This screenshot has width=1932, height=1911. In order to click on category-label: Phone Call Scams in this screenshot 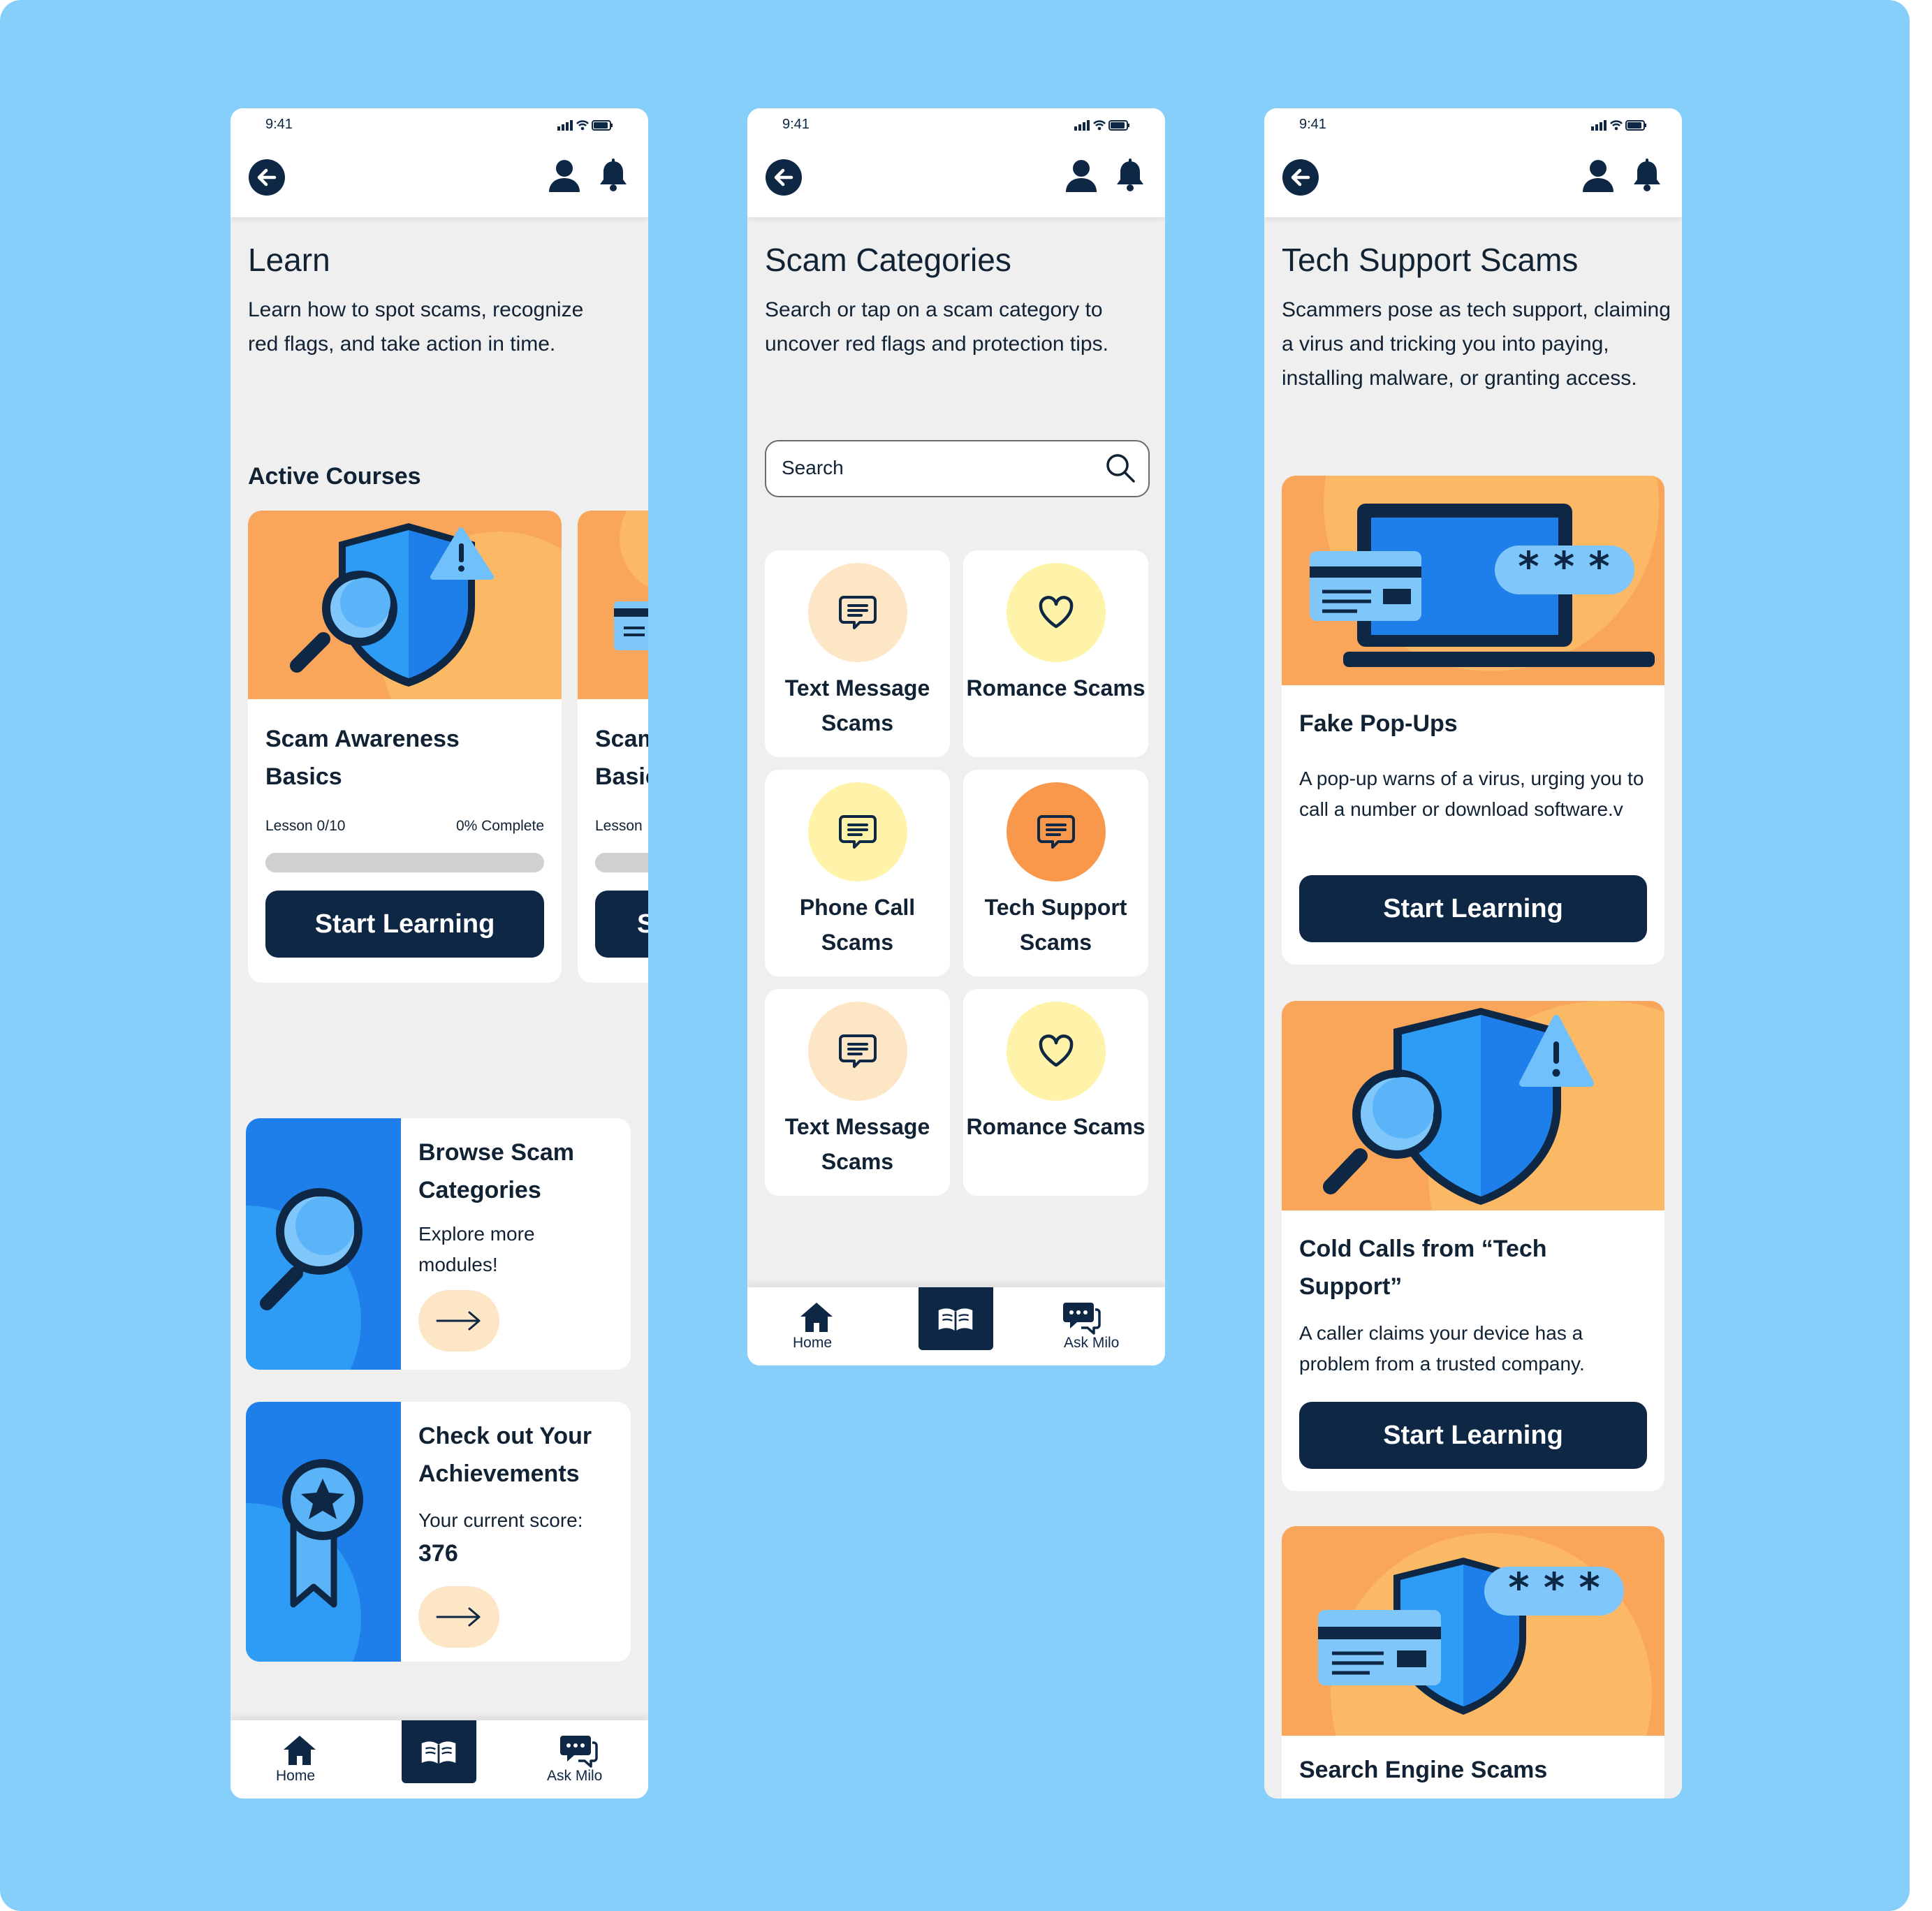, I will do `click(857, 925)`.